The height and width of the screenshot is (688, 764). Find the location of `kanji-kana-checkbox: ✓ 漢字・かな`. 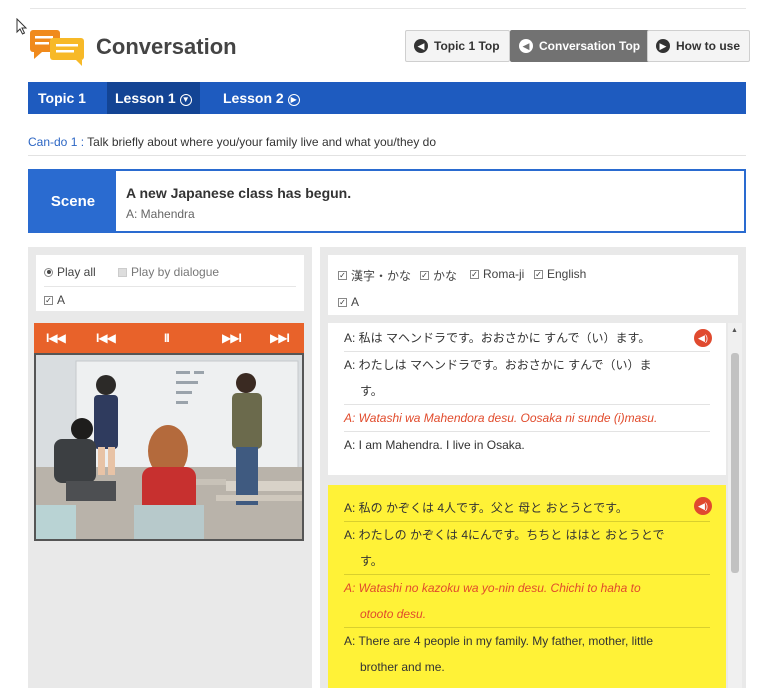

kanji-kana-checkbox: ✓ 漢字・かな is located at coordinates (374, 275).